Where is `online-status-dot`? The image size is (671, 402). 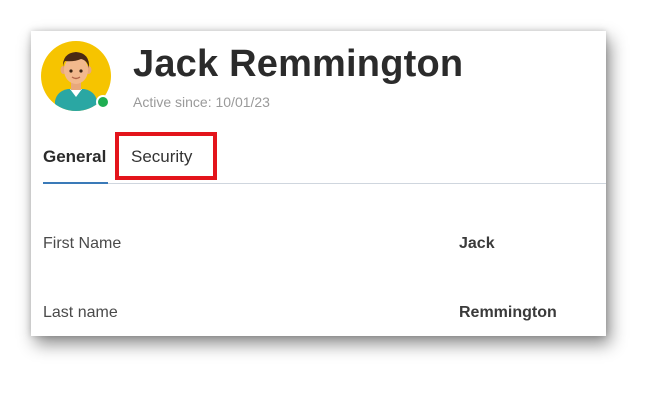
online-status-dot is located at coordinates (103, 102).